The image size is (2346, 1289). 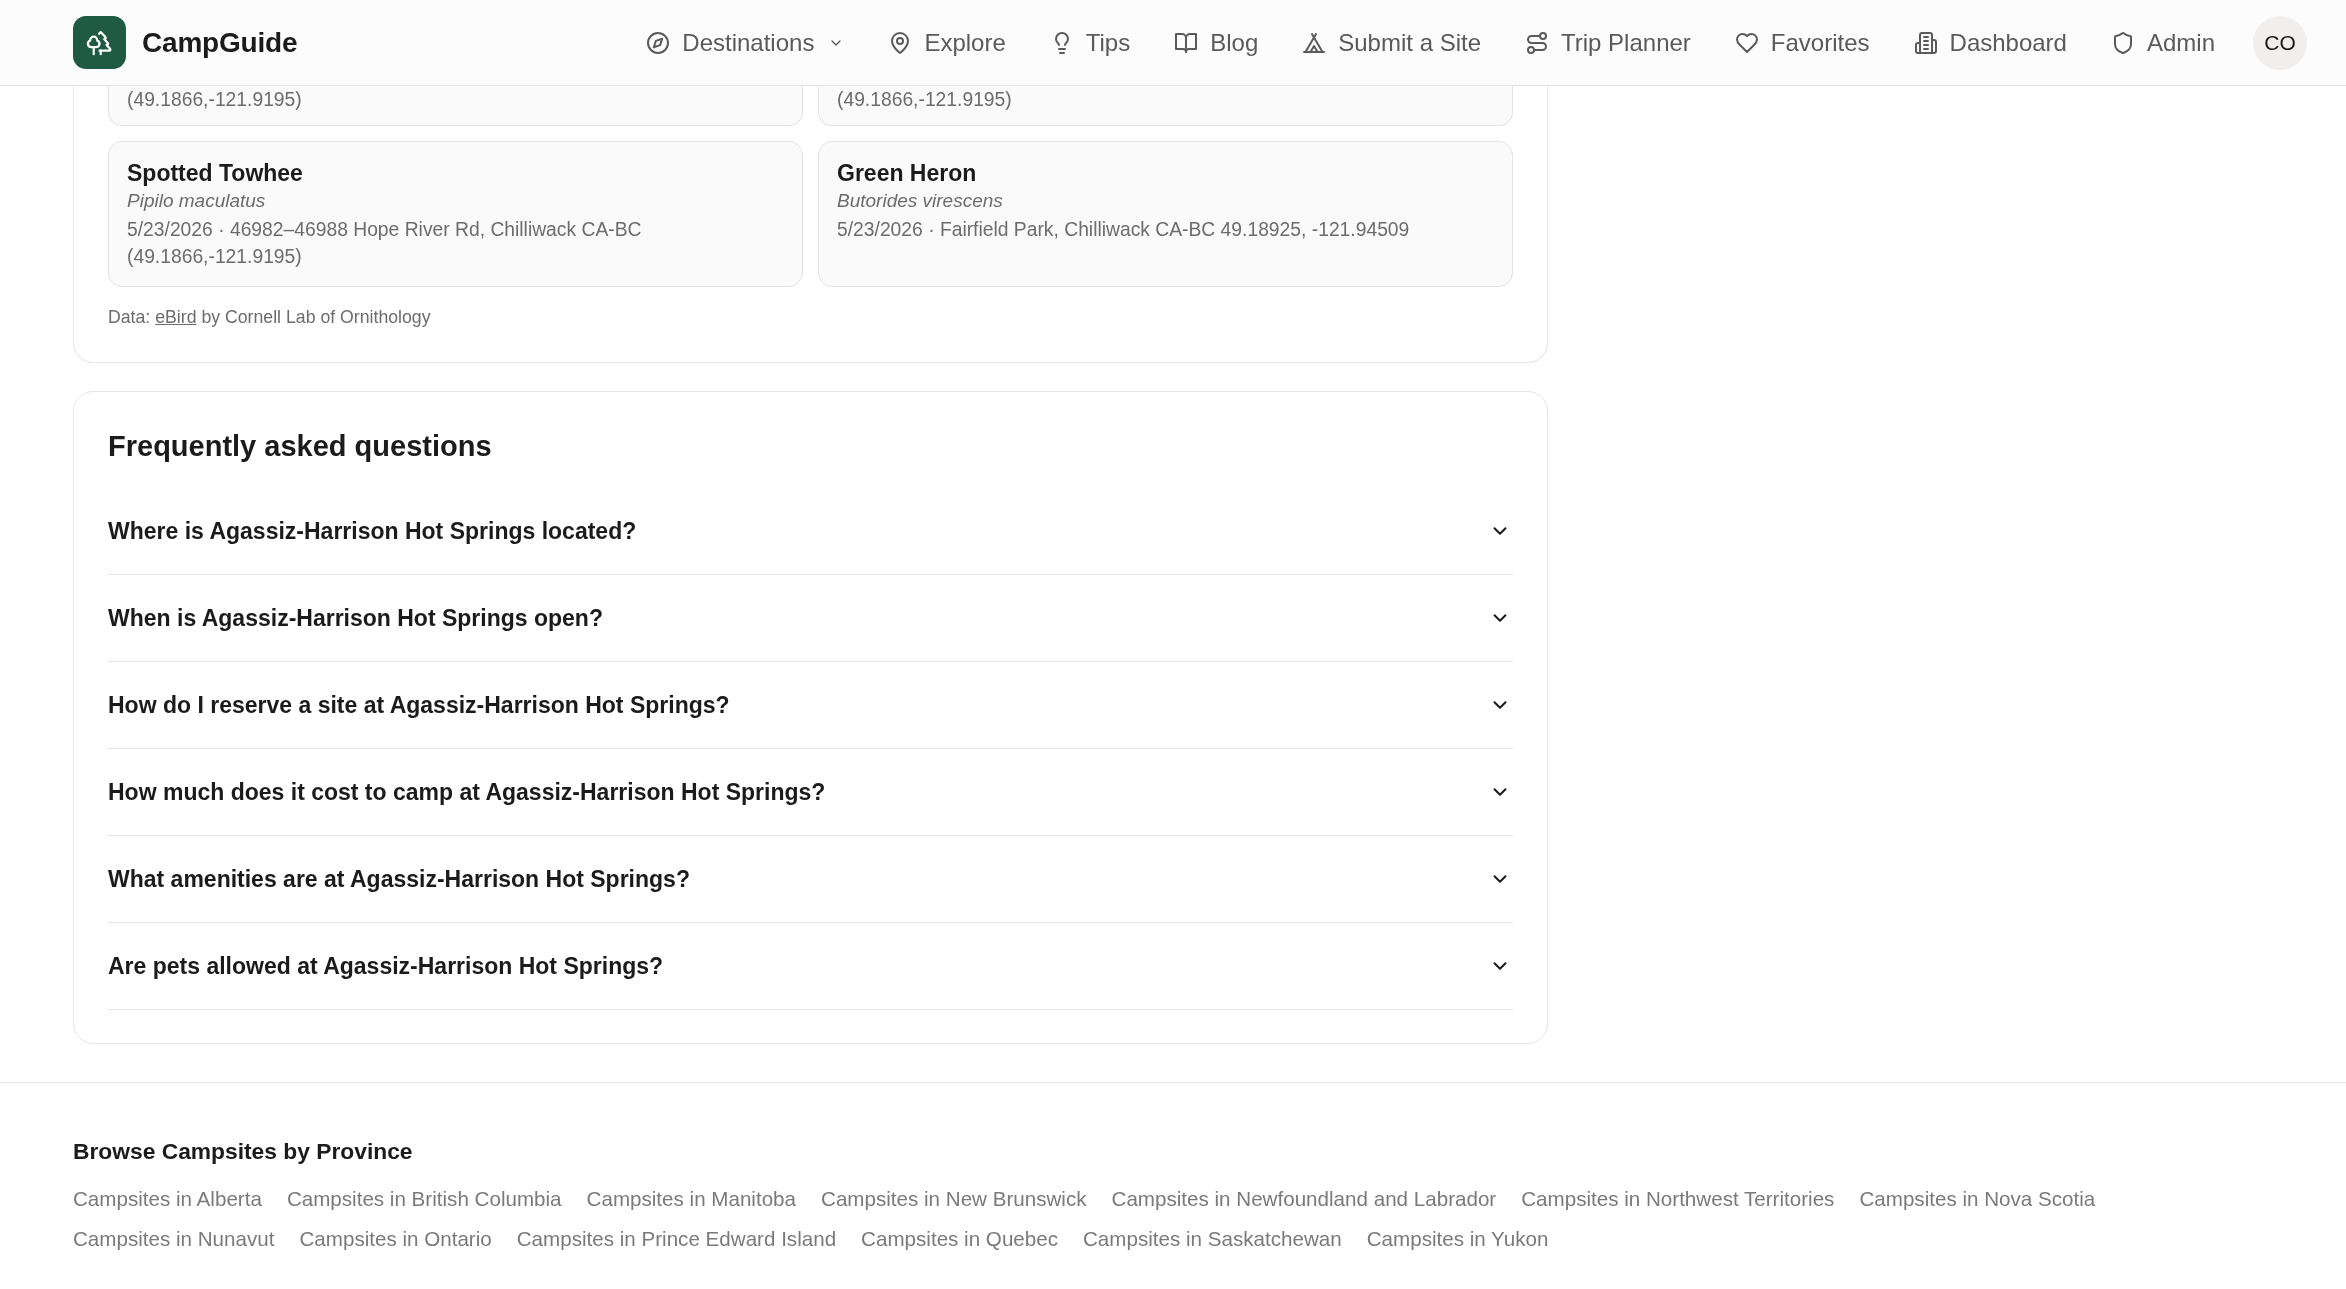 What do you see at coordinates (1216, 42) in the screenshot?
I see `nav-link: Blog` at bounding box center [1216, 42].